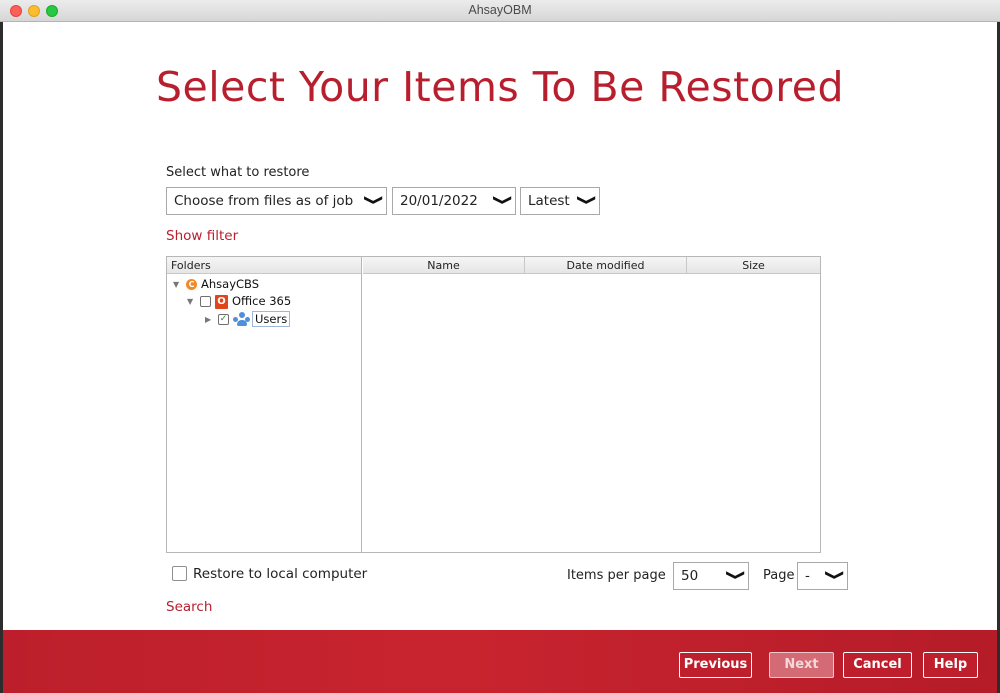  What do you see at coordinates (779, 575) in the screenshot?
I see `page-label: Page` at bounding box center [779, 575].